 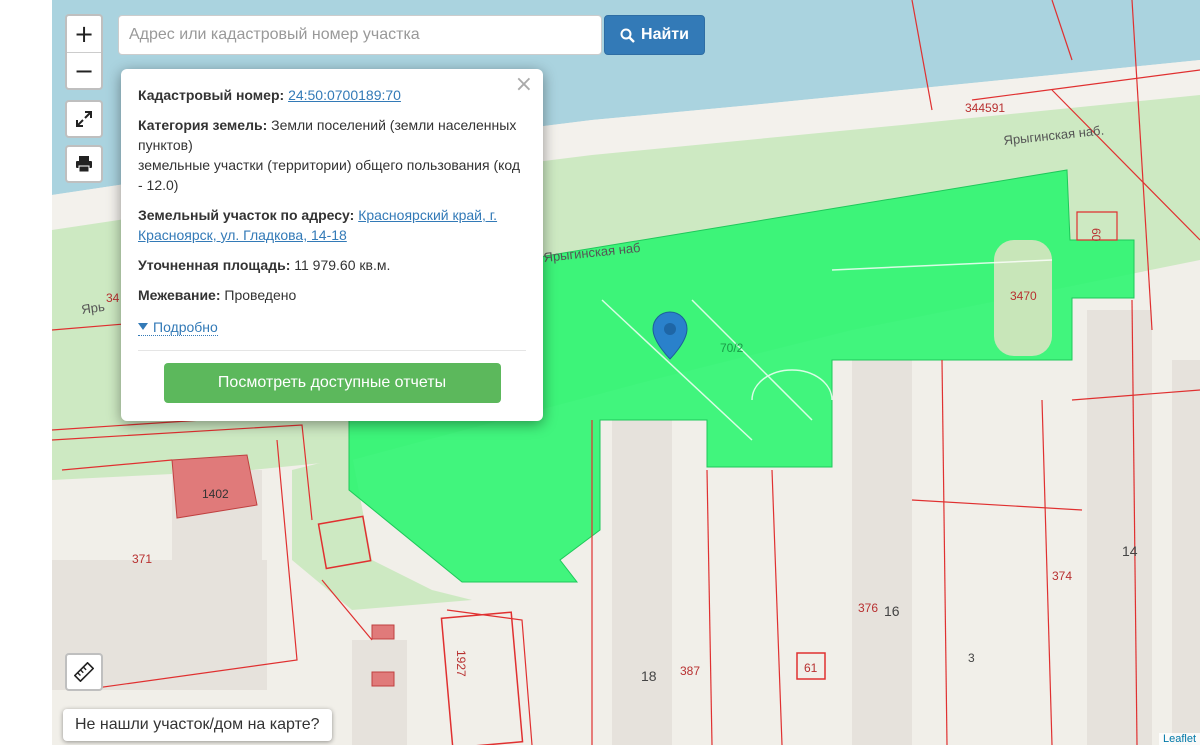 I want to click on details-label: Подробно, so click(x=185, y=326).